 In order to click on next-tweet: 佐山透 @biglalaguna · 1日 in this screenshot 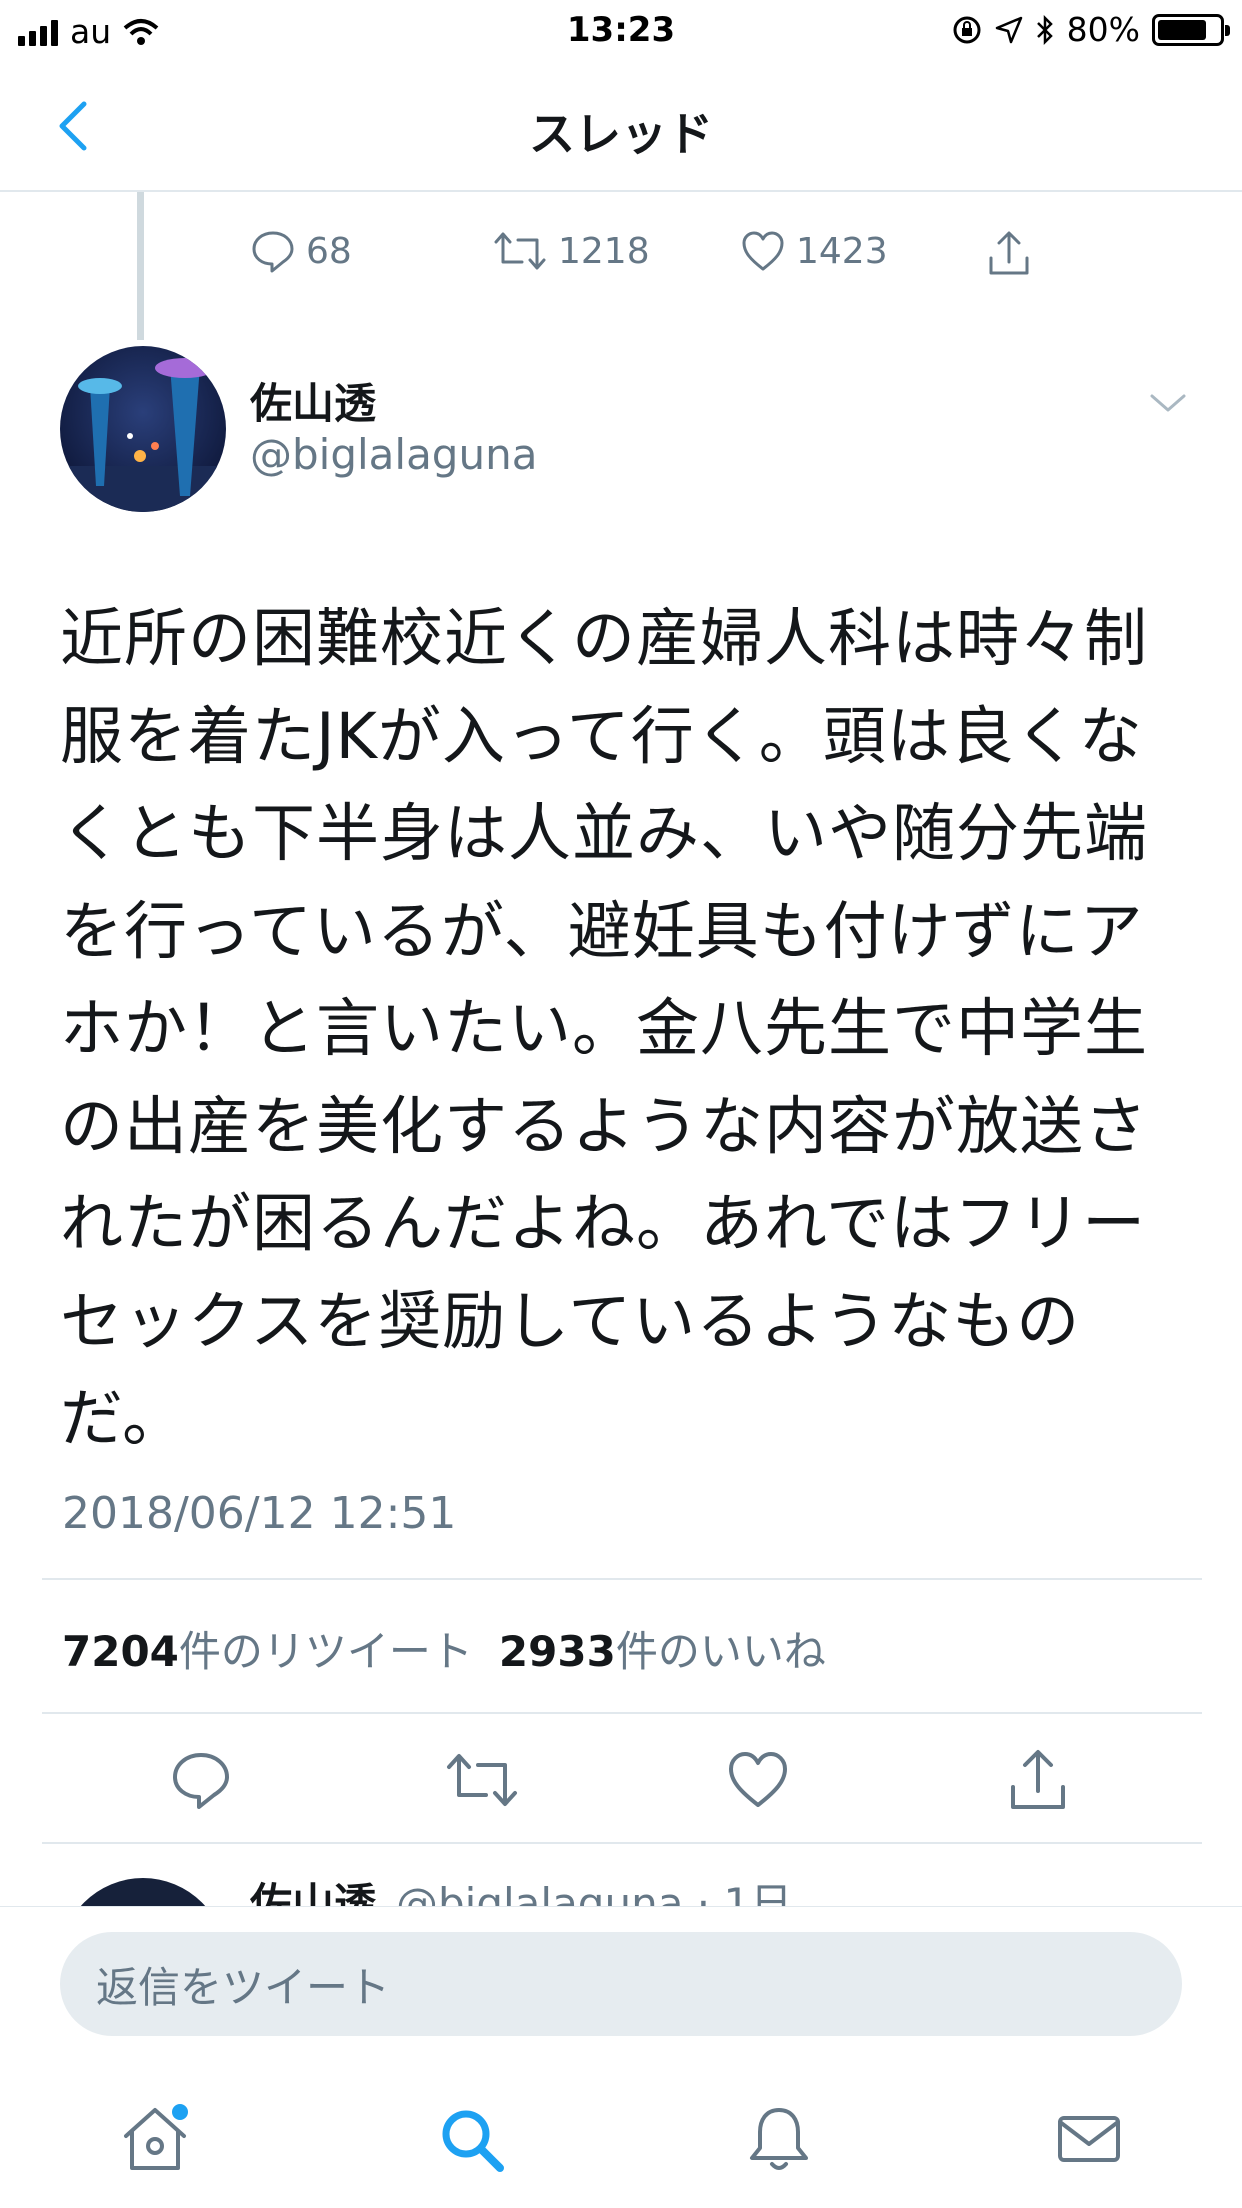, I will do `click(621, 1877)`.